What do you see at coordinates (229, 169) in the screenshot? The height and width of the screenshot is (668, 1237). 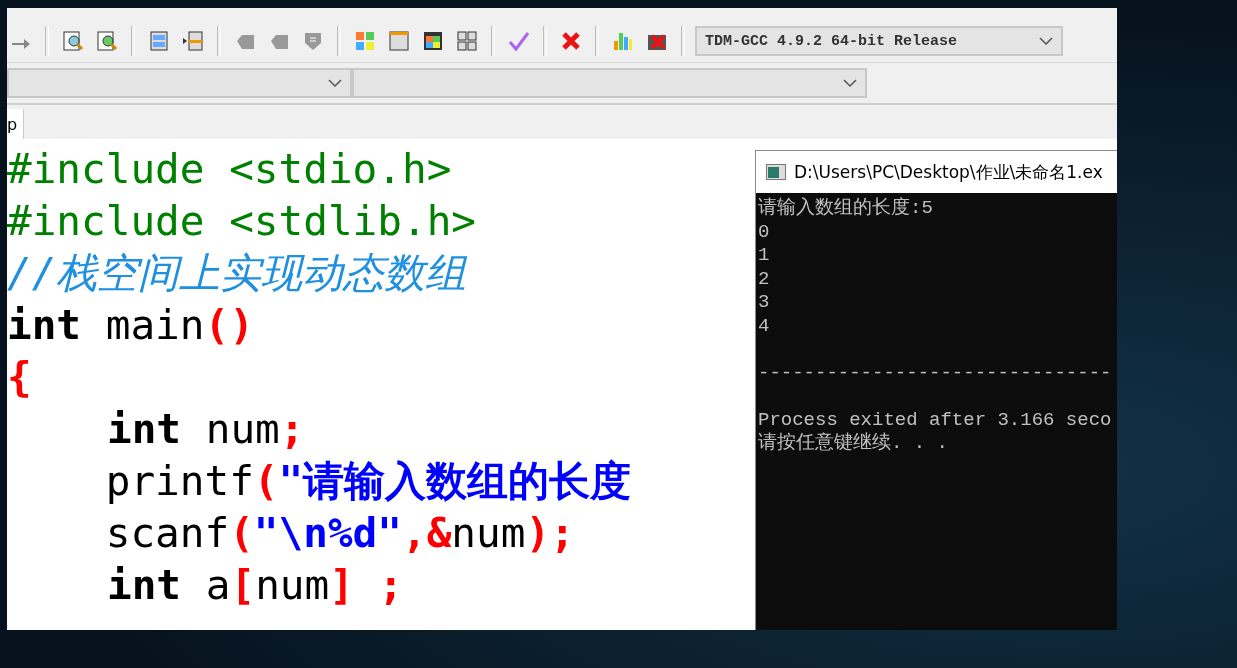 I see `code-token: #include <stdio.h>` at bounding box center [229, 169].